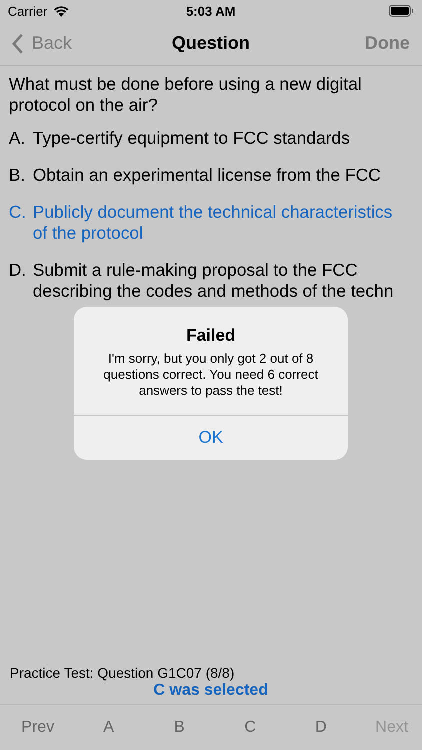 This screenshot has width=422, height=750. I want to click on toolbar-button: B, so click(180, 727).